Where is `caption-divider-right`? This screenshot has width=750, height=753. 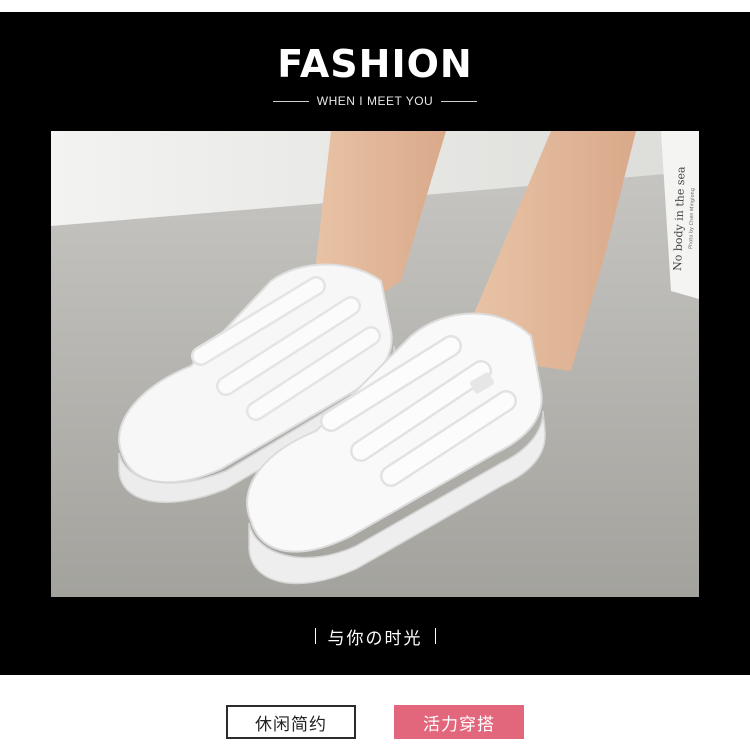 caption-divider-right is located at coordinates (435, 636).